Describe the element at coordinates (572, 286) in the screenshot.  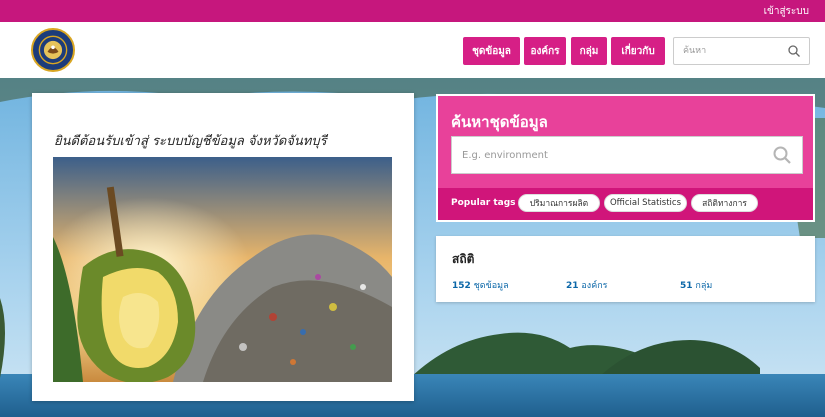
I see `stat-organizations-count: 21` at that location.